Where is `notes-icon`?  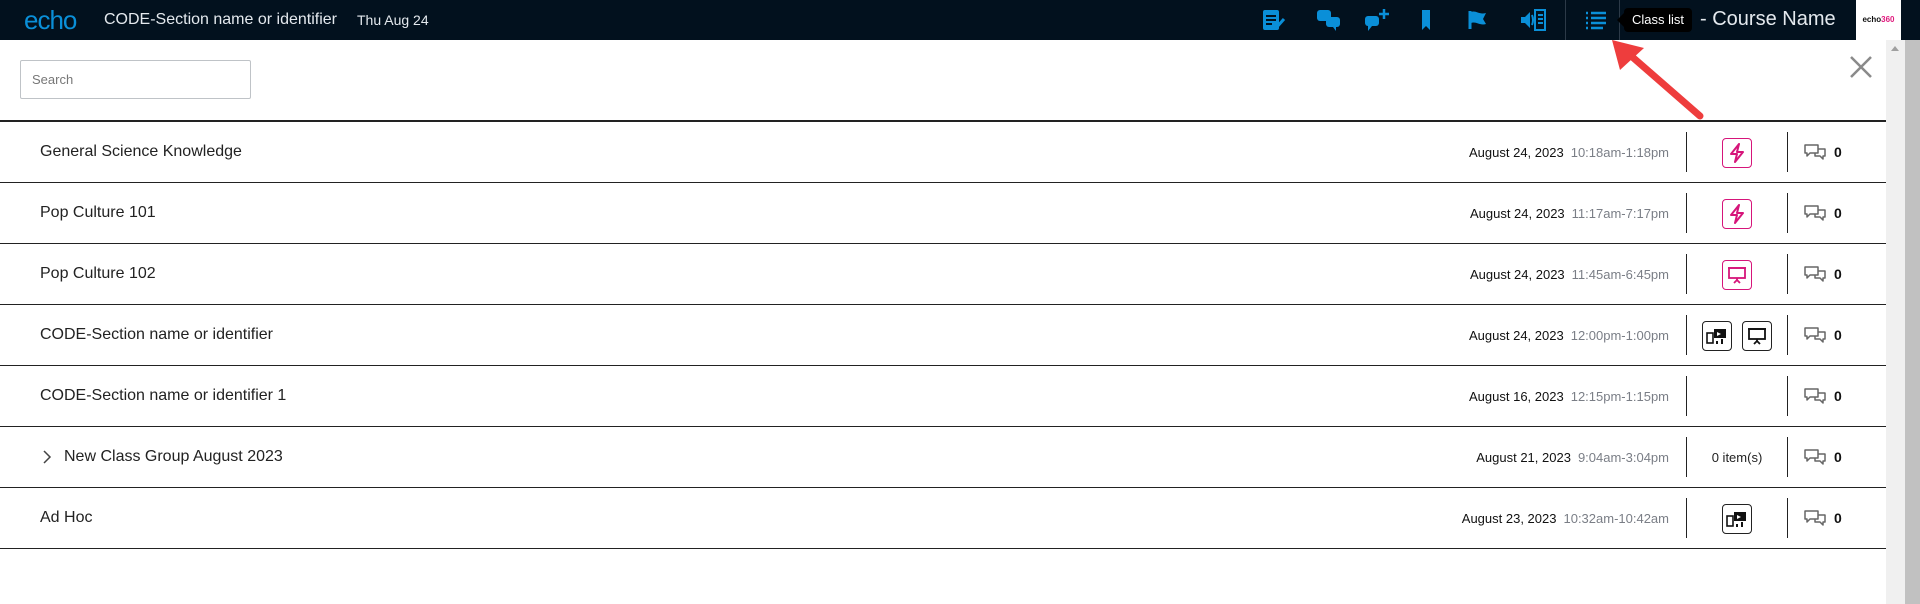
notes-icon is located at coordinates (1274, 20).